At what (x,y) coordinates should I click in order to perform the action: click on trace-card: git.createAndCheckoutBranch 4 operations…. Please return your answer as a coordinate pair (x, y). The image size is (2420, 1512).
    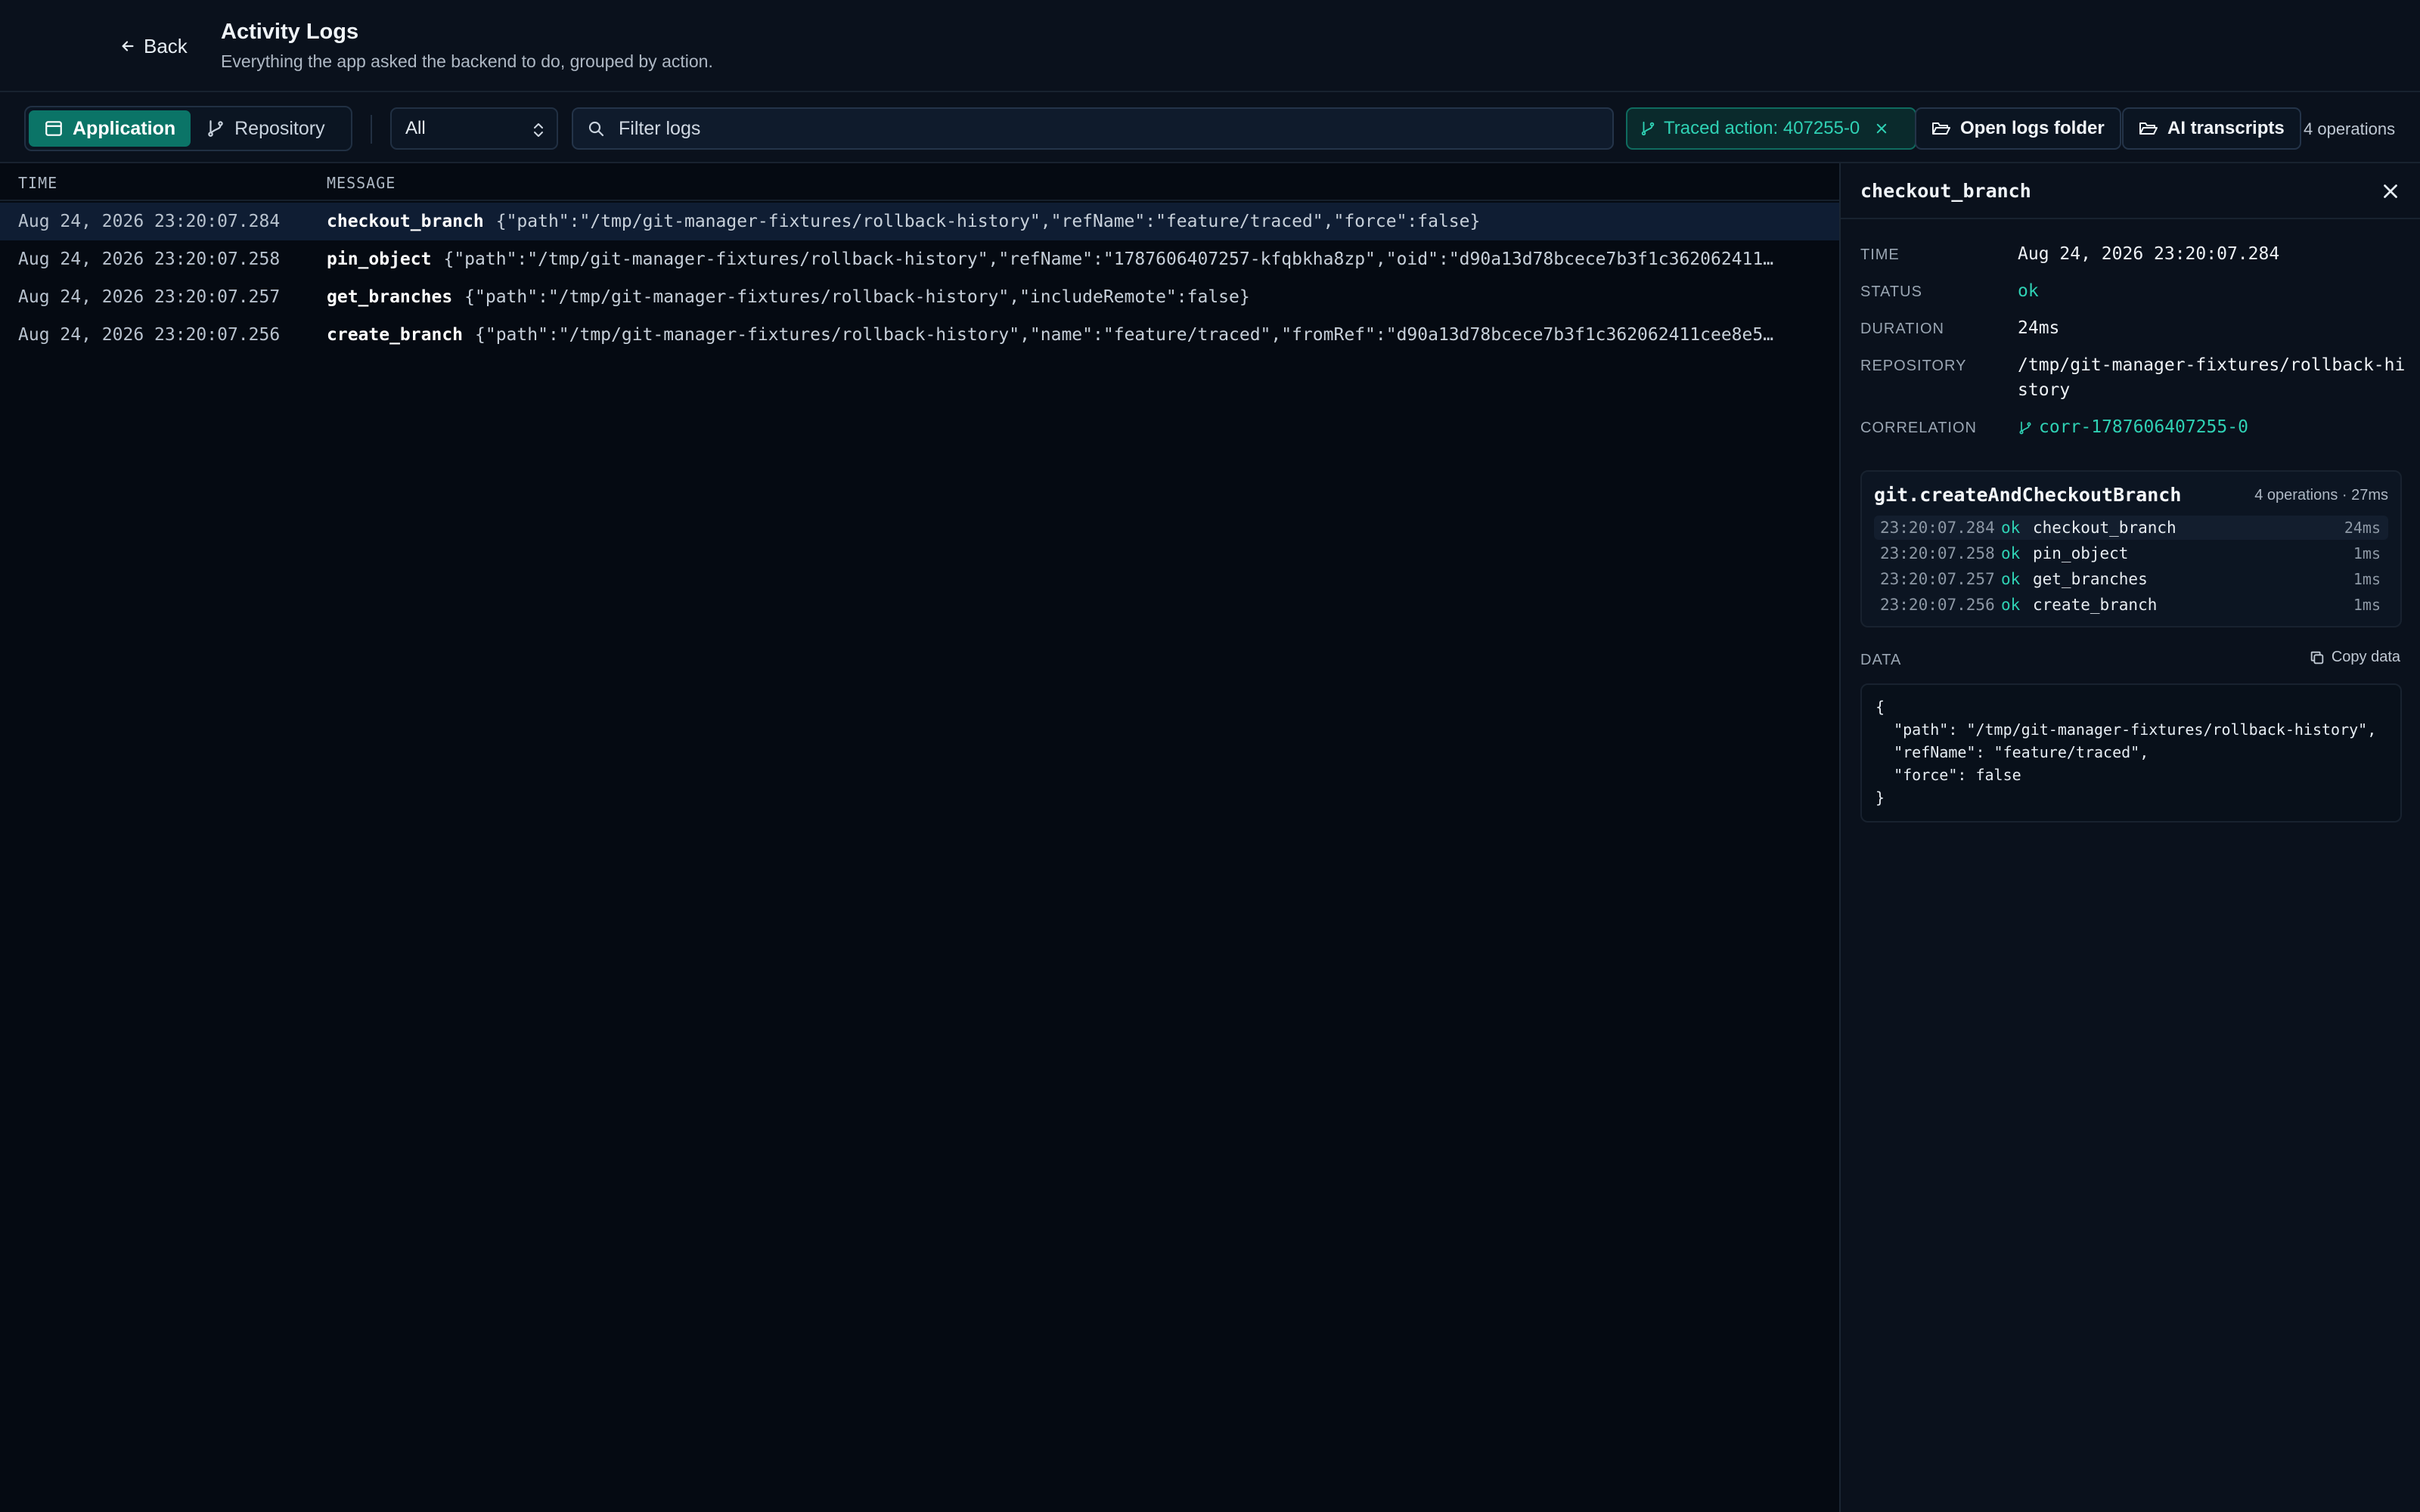
    Looking at the image, I should click on (2131, 548).